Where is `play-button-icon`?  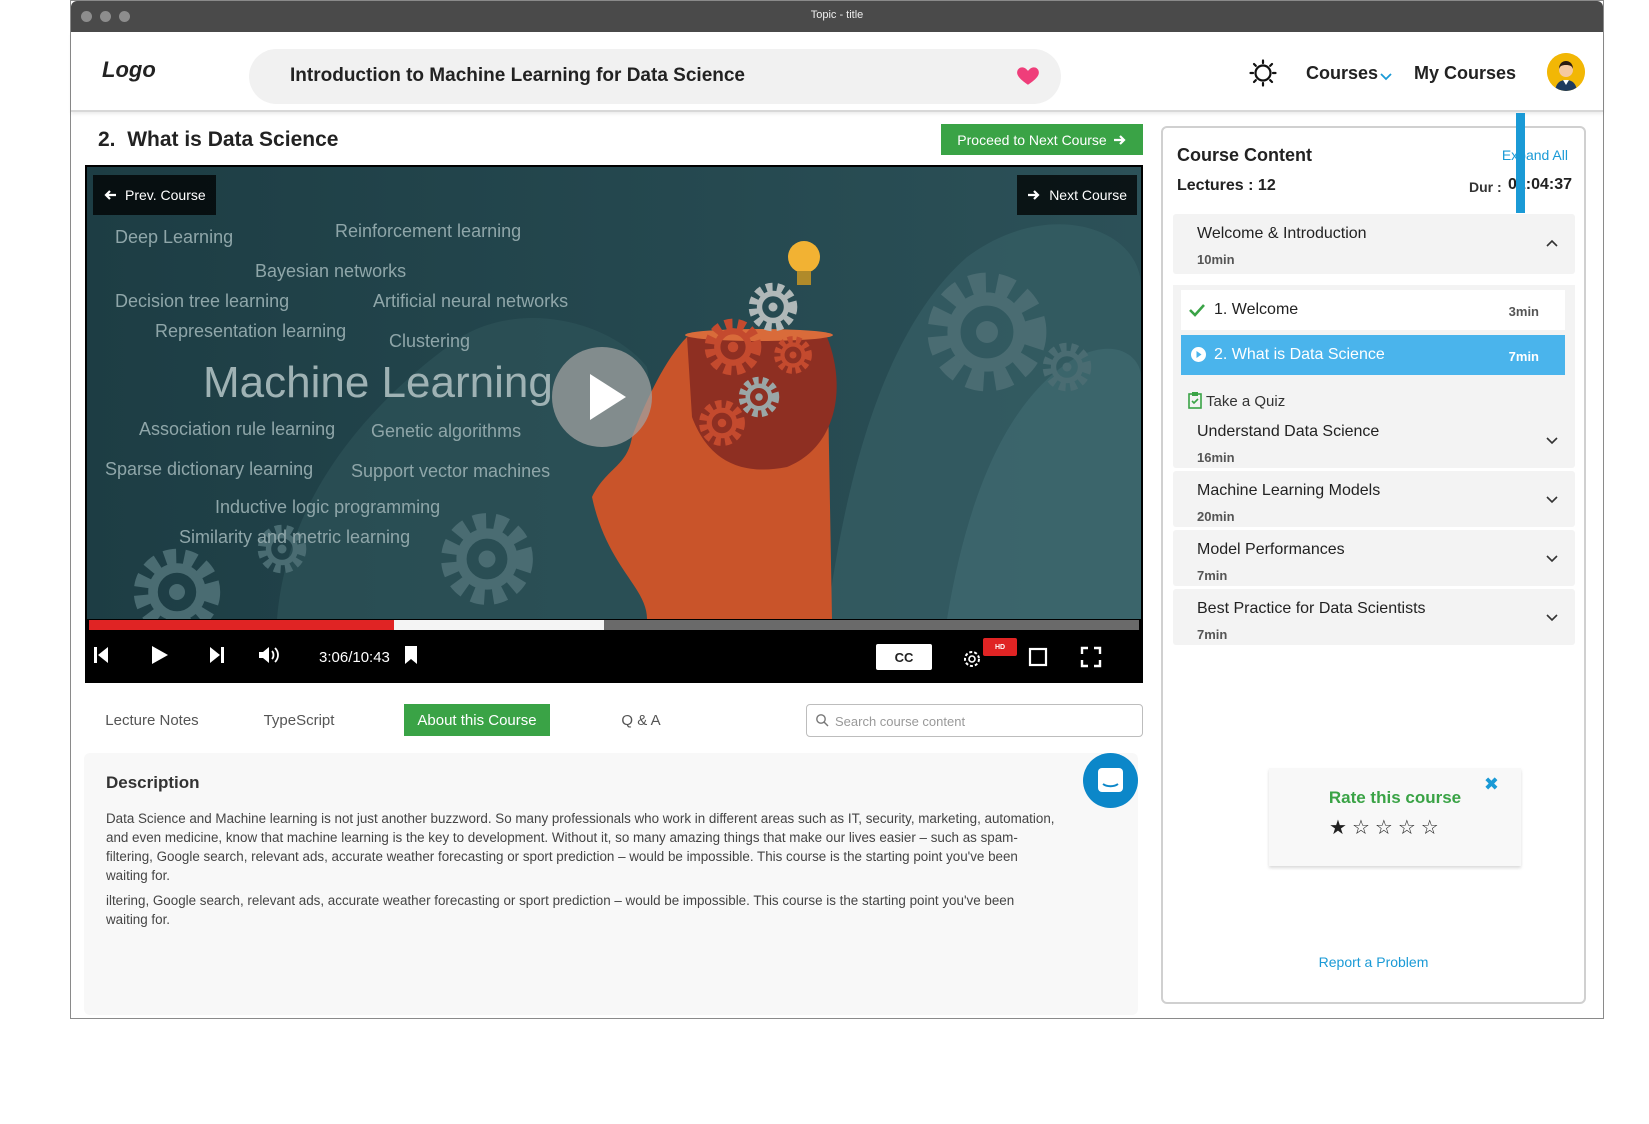
play-button-icon is located at coordinates (160, 655).